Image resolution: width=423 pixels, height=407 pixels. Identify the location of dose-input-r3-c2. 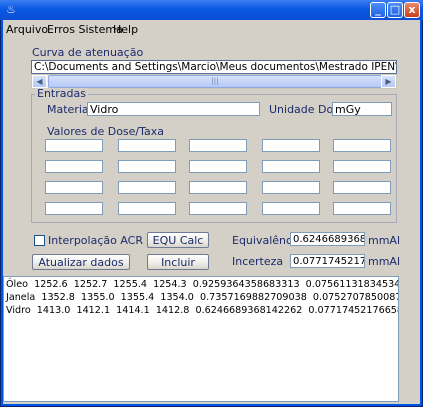
(147, 187).